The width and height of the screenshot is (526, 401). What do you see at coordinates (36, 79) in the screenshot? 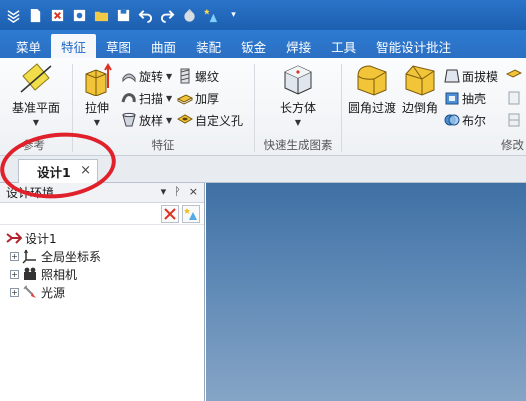
I see `datum-plane-icon` at bounding box center [36, 79].